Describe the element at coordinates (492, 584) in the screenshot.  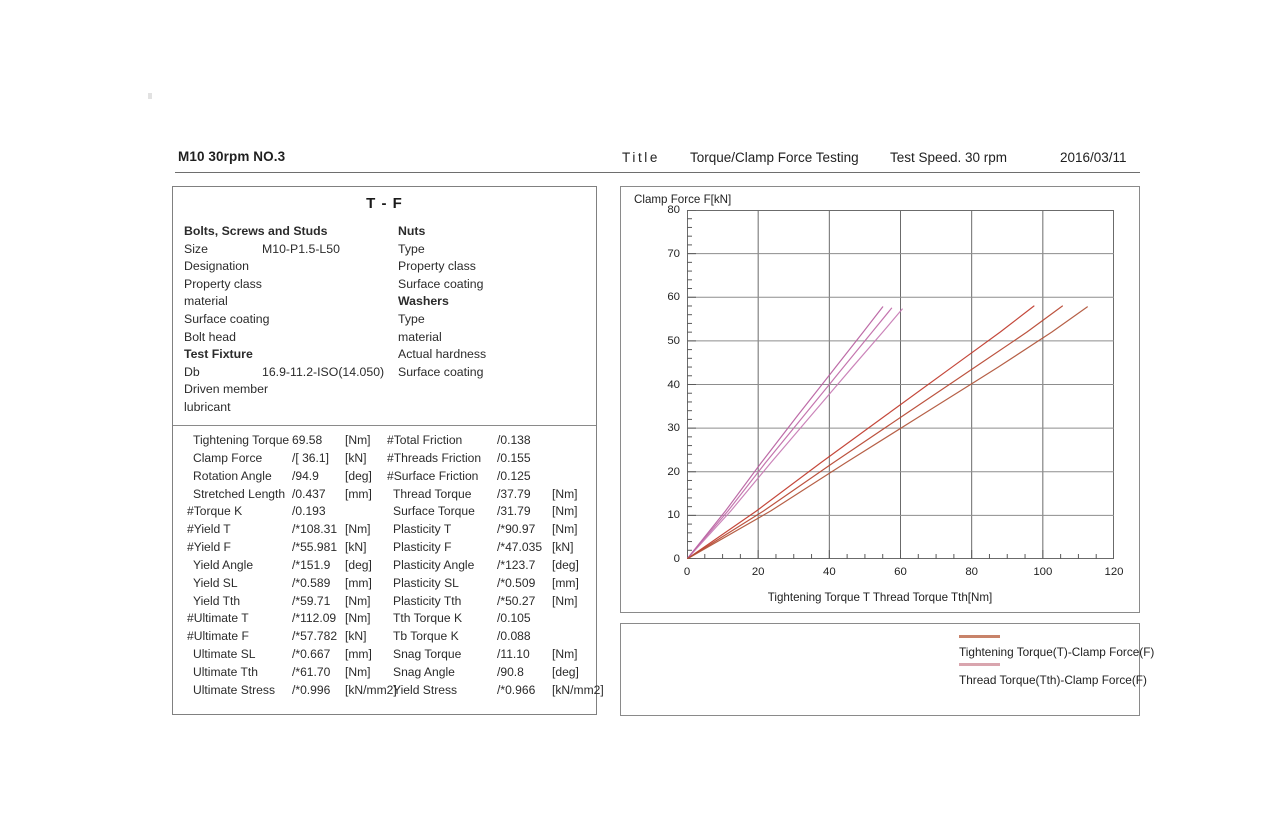
I see `measurement-row: Plasticity SL /*0.509 [mm]` at that location.